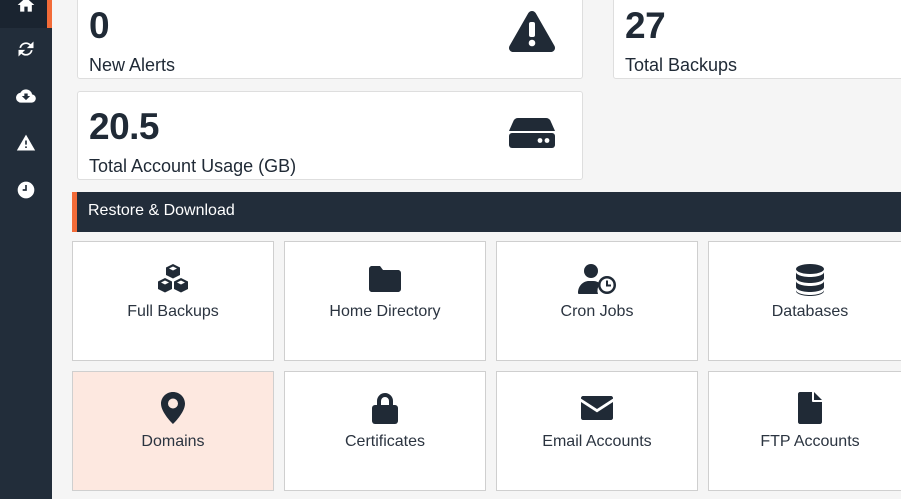  What do you see at coordinates (385, 441) in the screenshot?
I see `certificates-label: Certificates` at bounding box center [385, 441].